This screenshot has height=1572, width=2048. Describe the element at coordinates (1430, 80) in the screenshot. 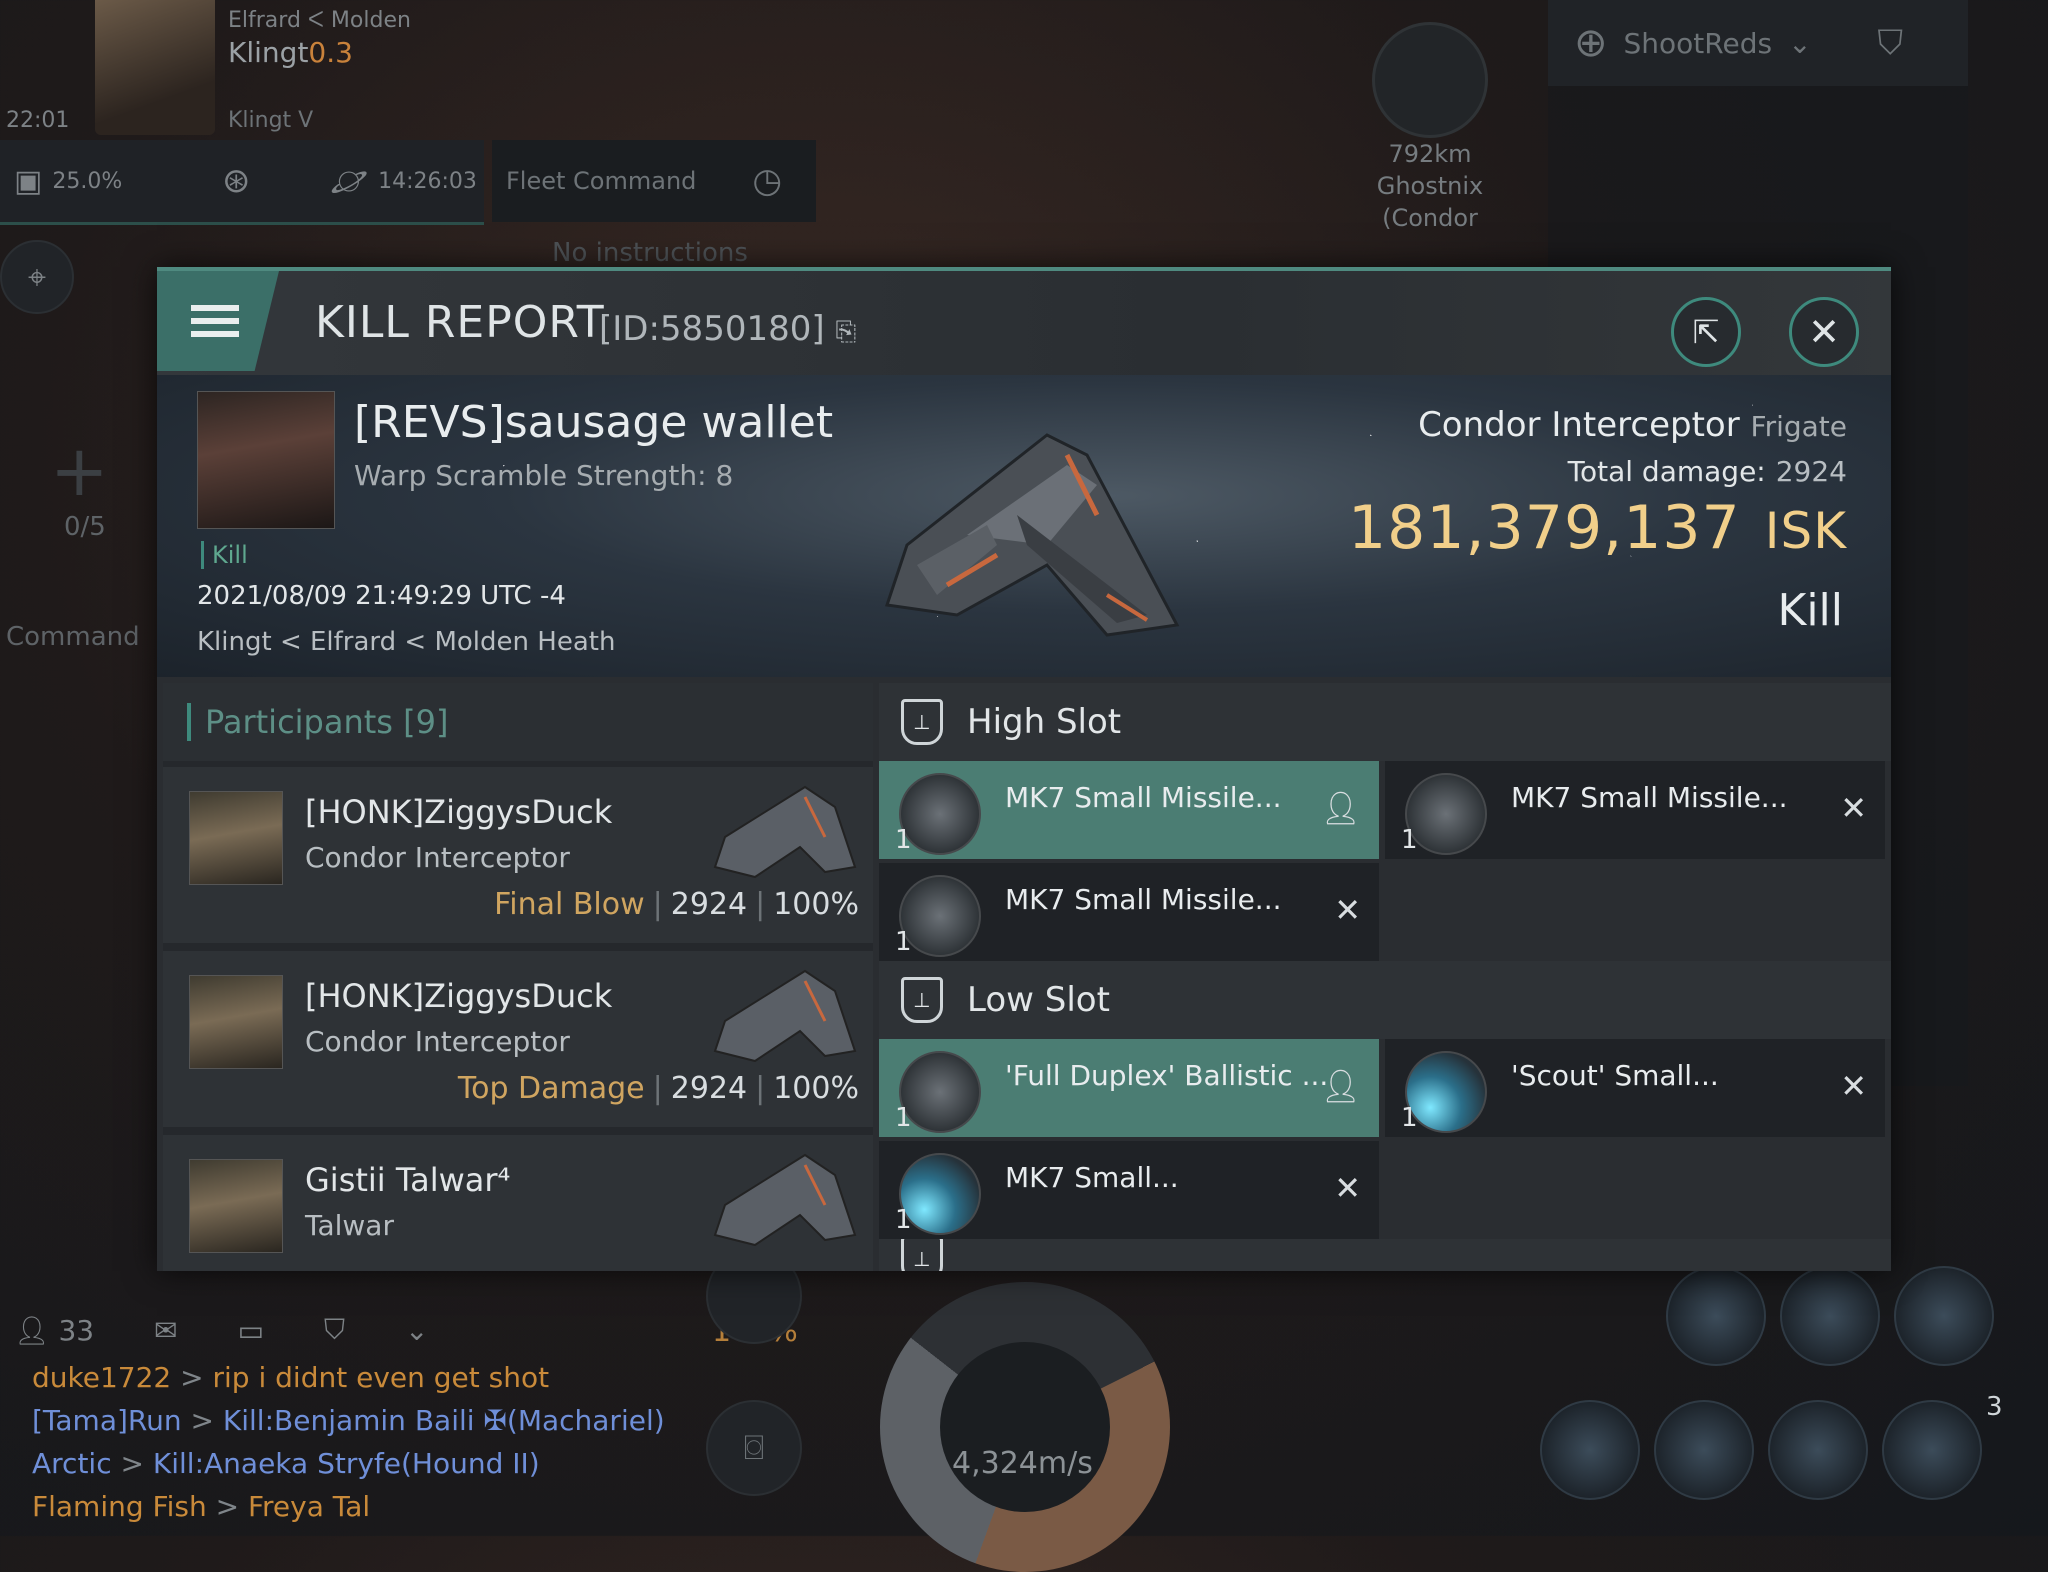

I see `target-ship-icon` at that location.